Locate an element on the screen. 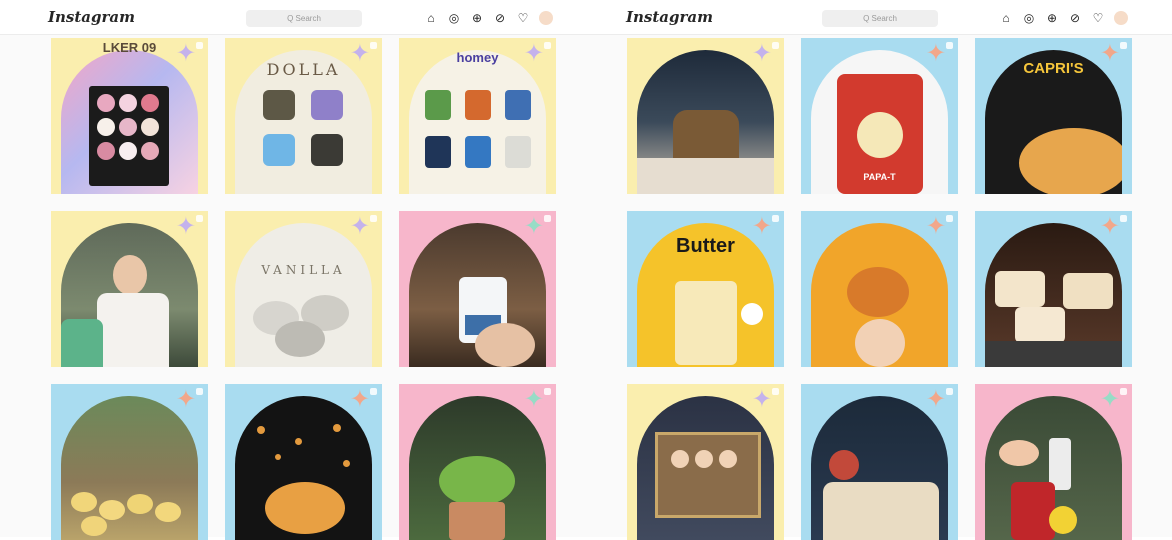 The height and width of the screenshot is (540, 1172). grid-post: DOLLA ✦ is located at coordinates (303, 116).